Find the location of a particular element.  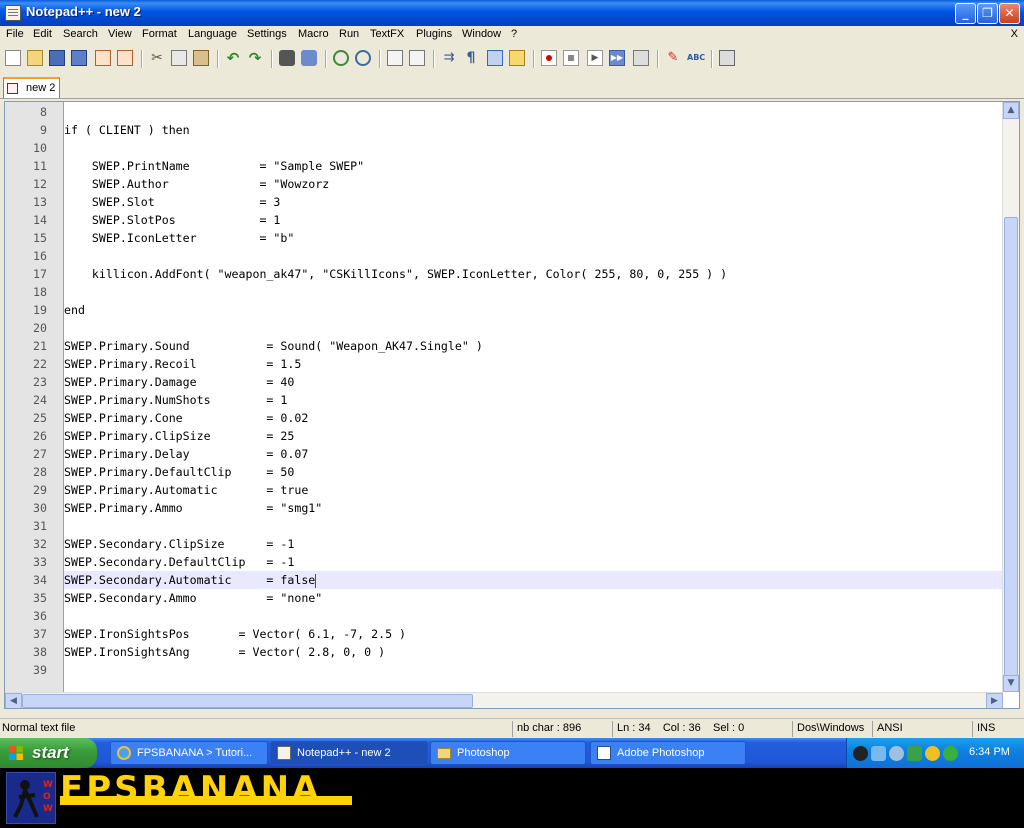

undo-icon: ↶ is located at coordinates (233, 58).